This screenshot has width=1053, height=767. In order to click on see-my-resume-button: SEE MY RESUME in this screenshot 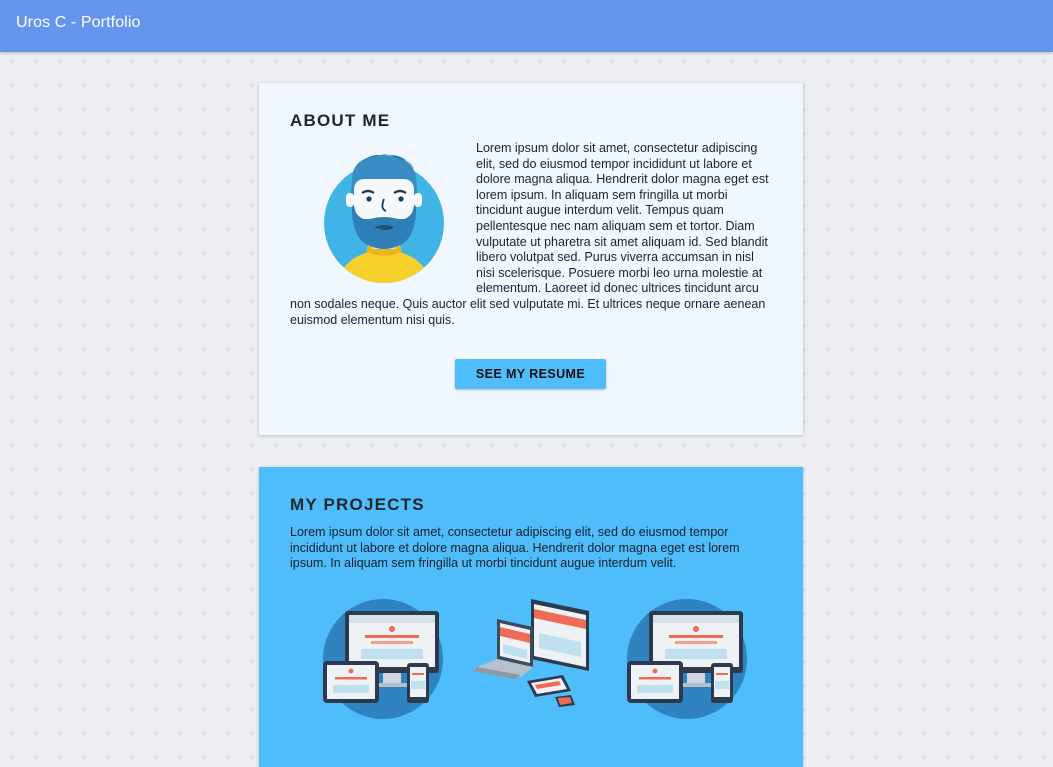, I will do `click(530, 374)`.